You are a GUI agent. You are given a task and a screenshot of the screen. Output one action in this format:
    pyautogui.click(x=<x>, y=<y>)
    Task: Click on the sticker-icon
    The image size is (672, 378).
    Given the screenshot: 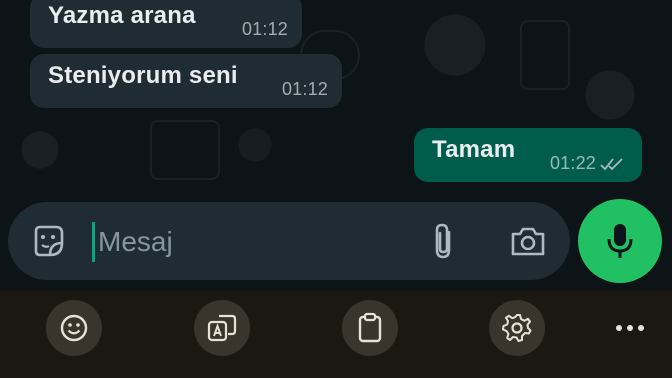 What is the action you would take?
    pyautogui.click(x=49, y=241)
    